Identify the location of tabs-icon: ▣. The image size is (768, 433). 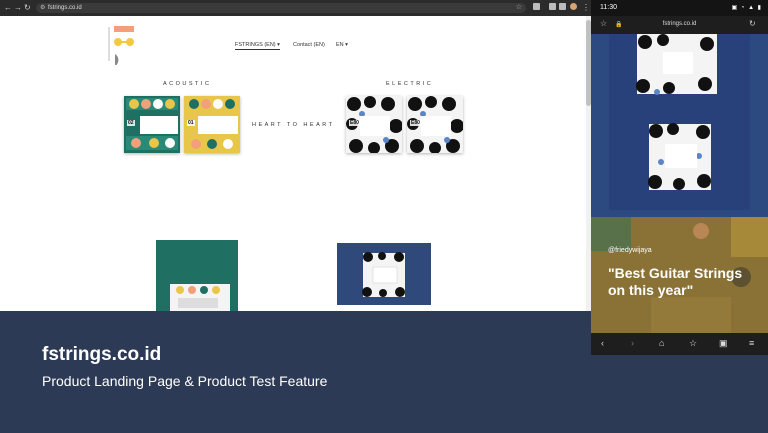
(723, 343).